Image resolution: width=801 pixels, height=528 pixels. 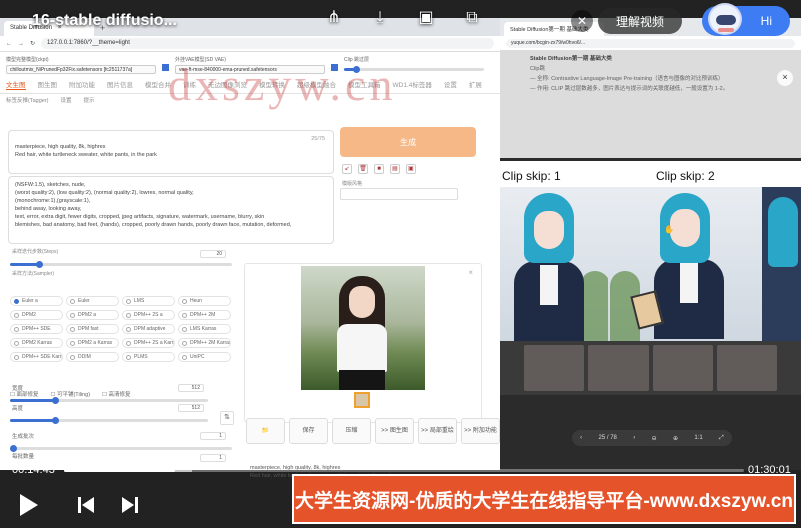 I want to click on gallery-close-icon: ×, so click(x=470, y=272).